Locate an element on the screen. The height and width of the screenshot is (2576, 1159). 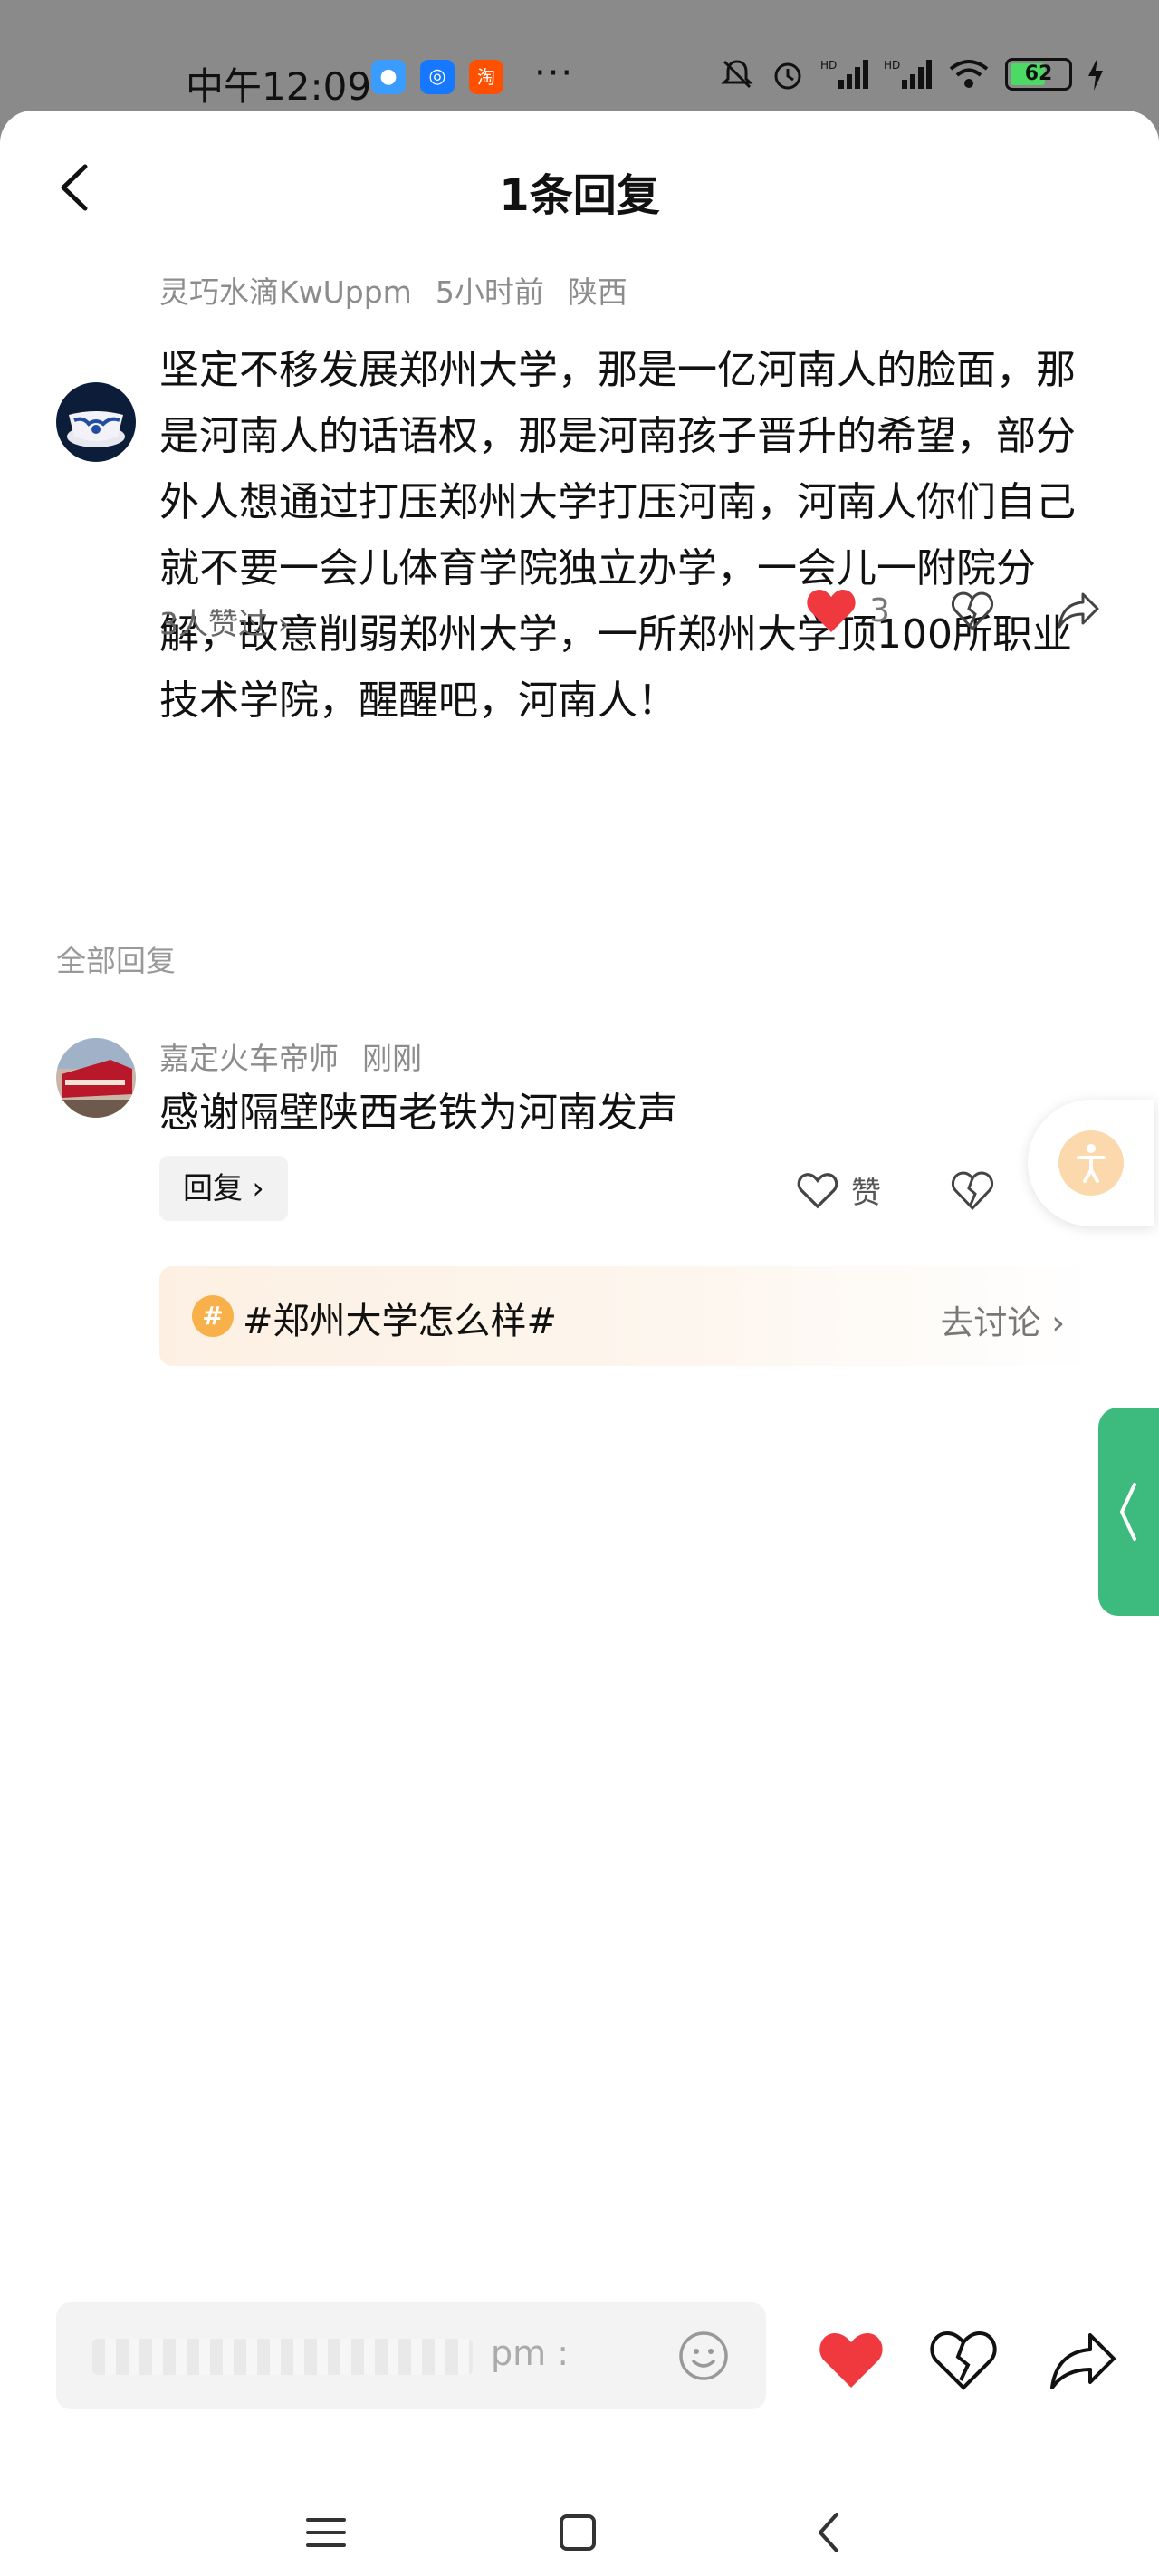
input-placeholder: pm : is located at coordinates (531, 2353).